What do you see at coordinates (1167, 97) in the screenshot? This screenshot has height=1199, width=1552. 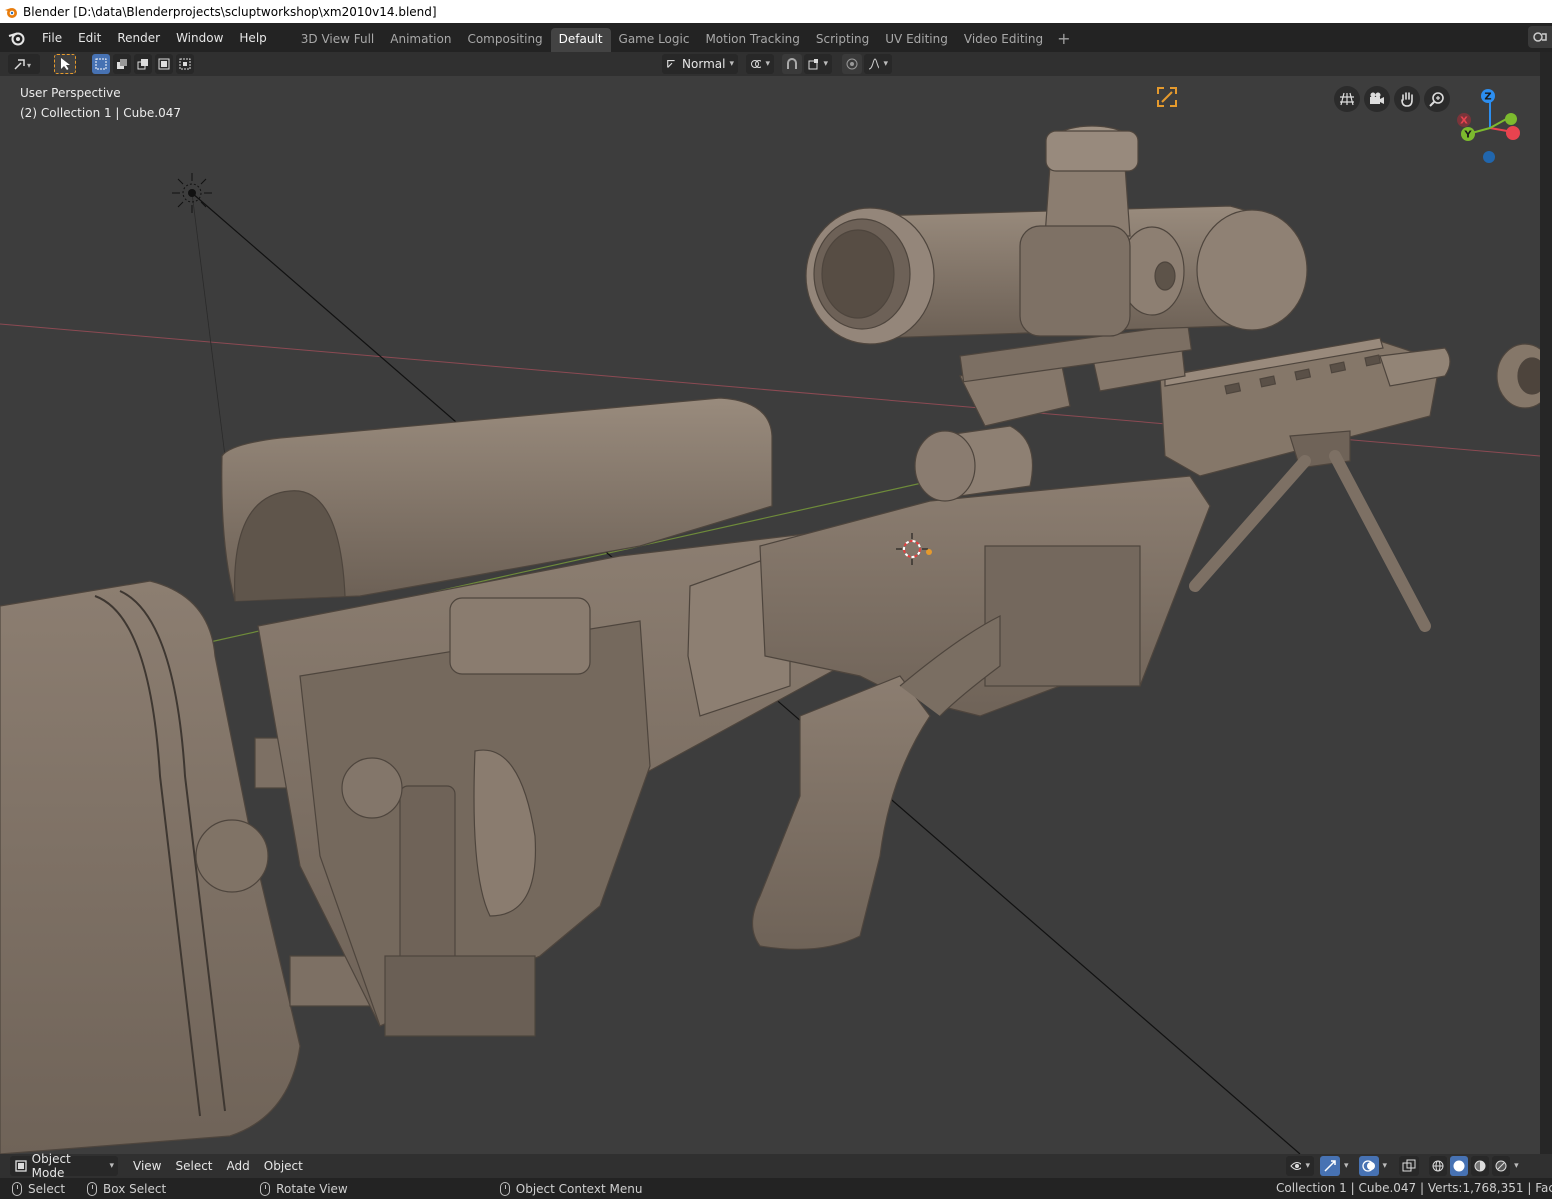 I see `camera-toggle-button` at bounding box center [1167, 97].